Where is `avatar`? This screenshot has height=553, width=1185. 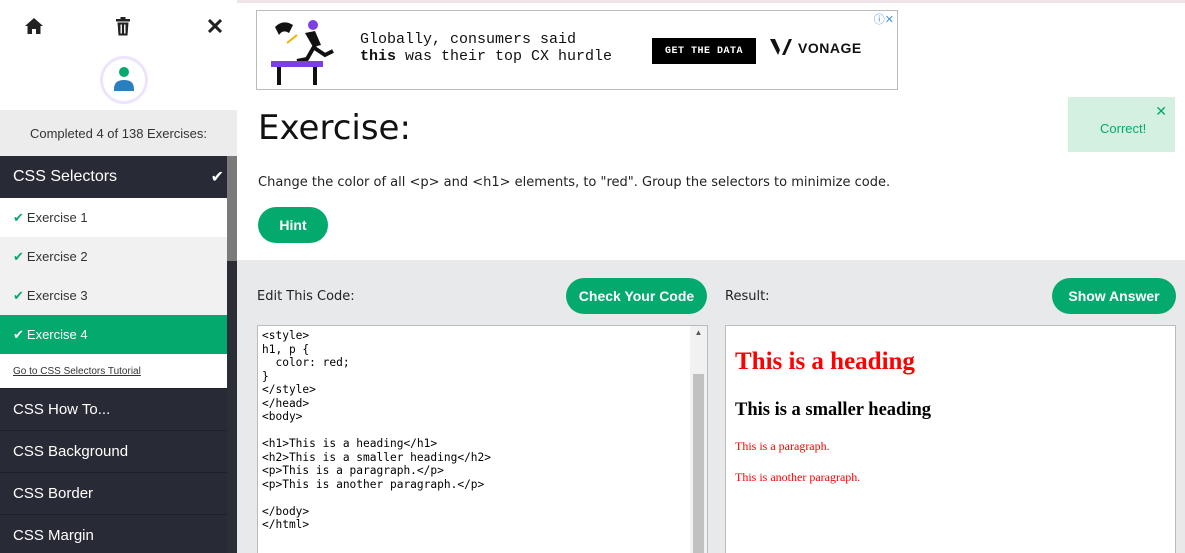
avatar is located at coordinates (124, 80).